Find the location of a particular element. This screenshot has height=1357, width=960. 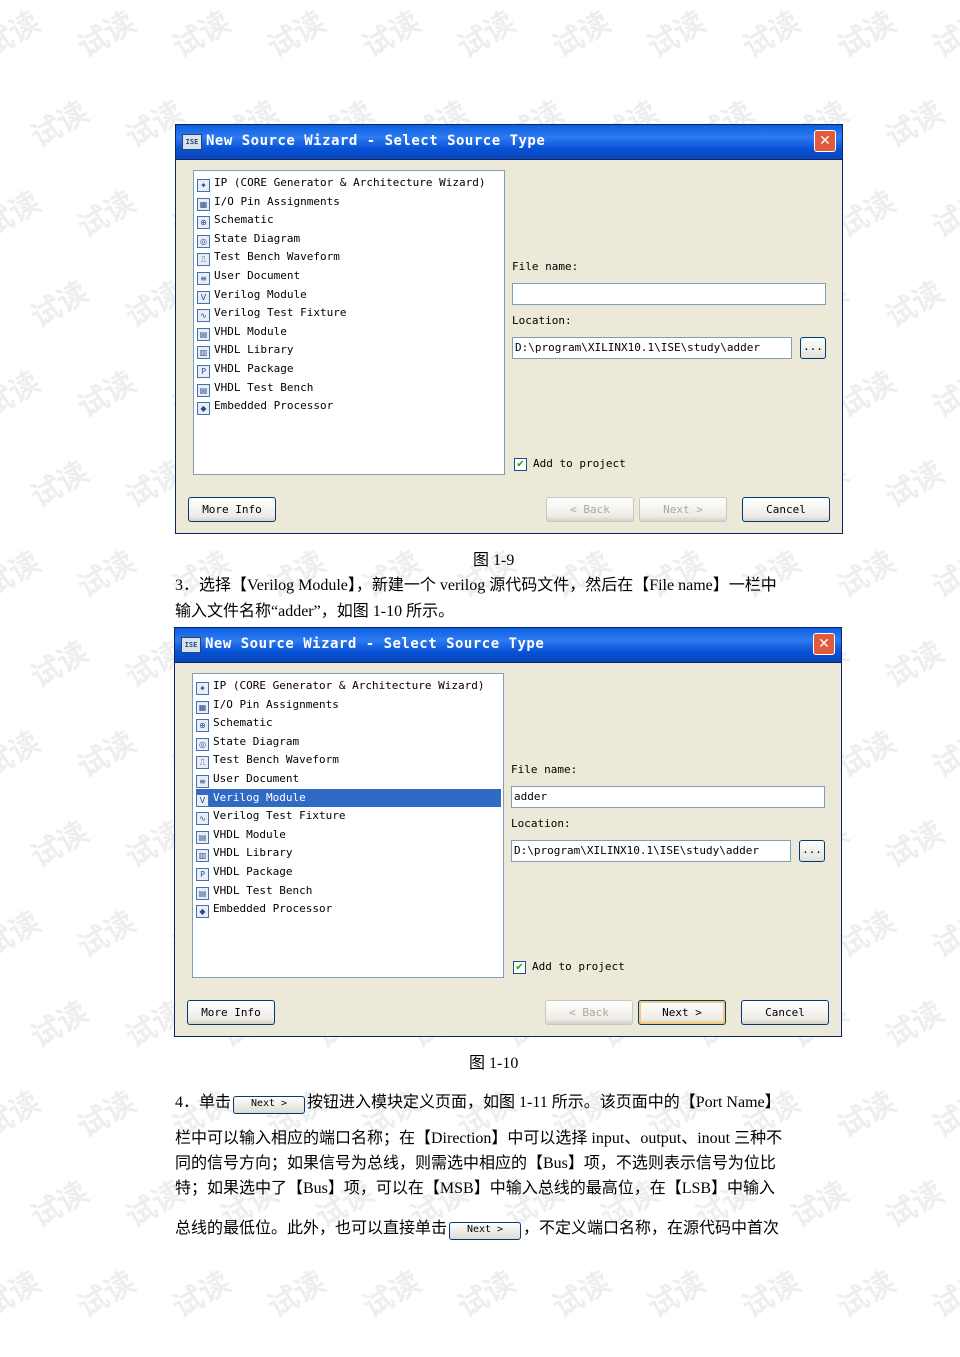

file-name-label: File name: is located at coordinates (545, 266).